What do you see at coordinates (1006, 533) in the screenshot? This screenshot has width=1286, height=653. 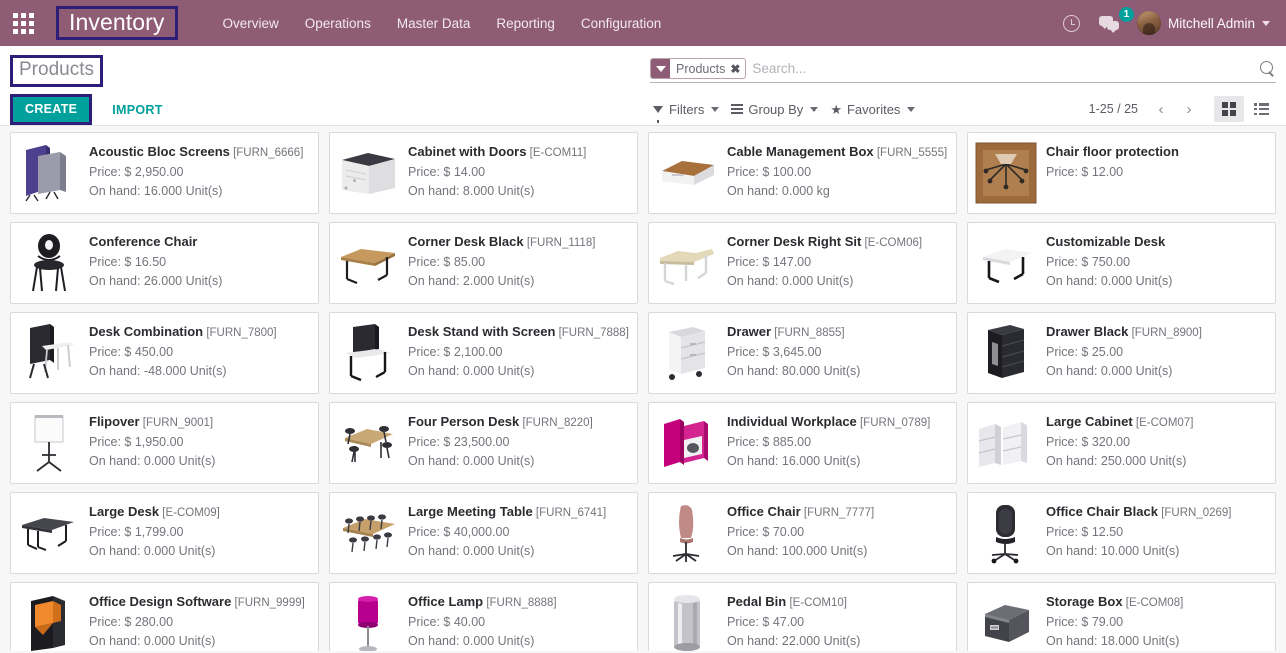 I see `office-chair-black-image` at bounding box center [1006, 533].